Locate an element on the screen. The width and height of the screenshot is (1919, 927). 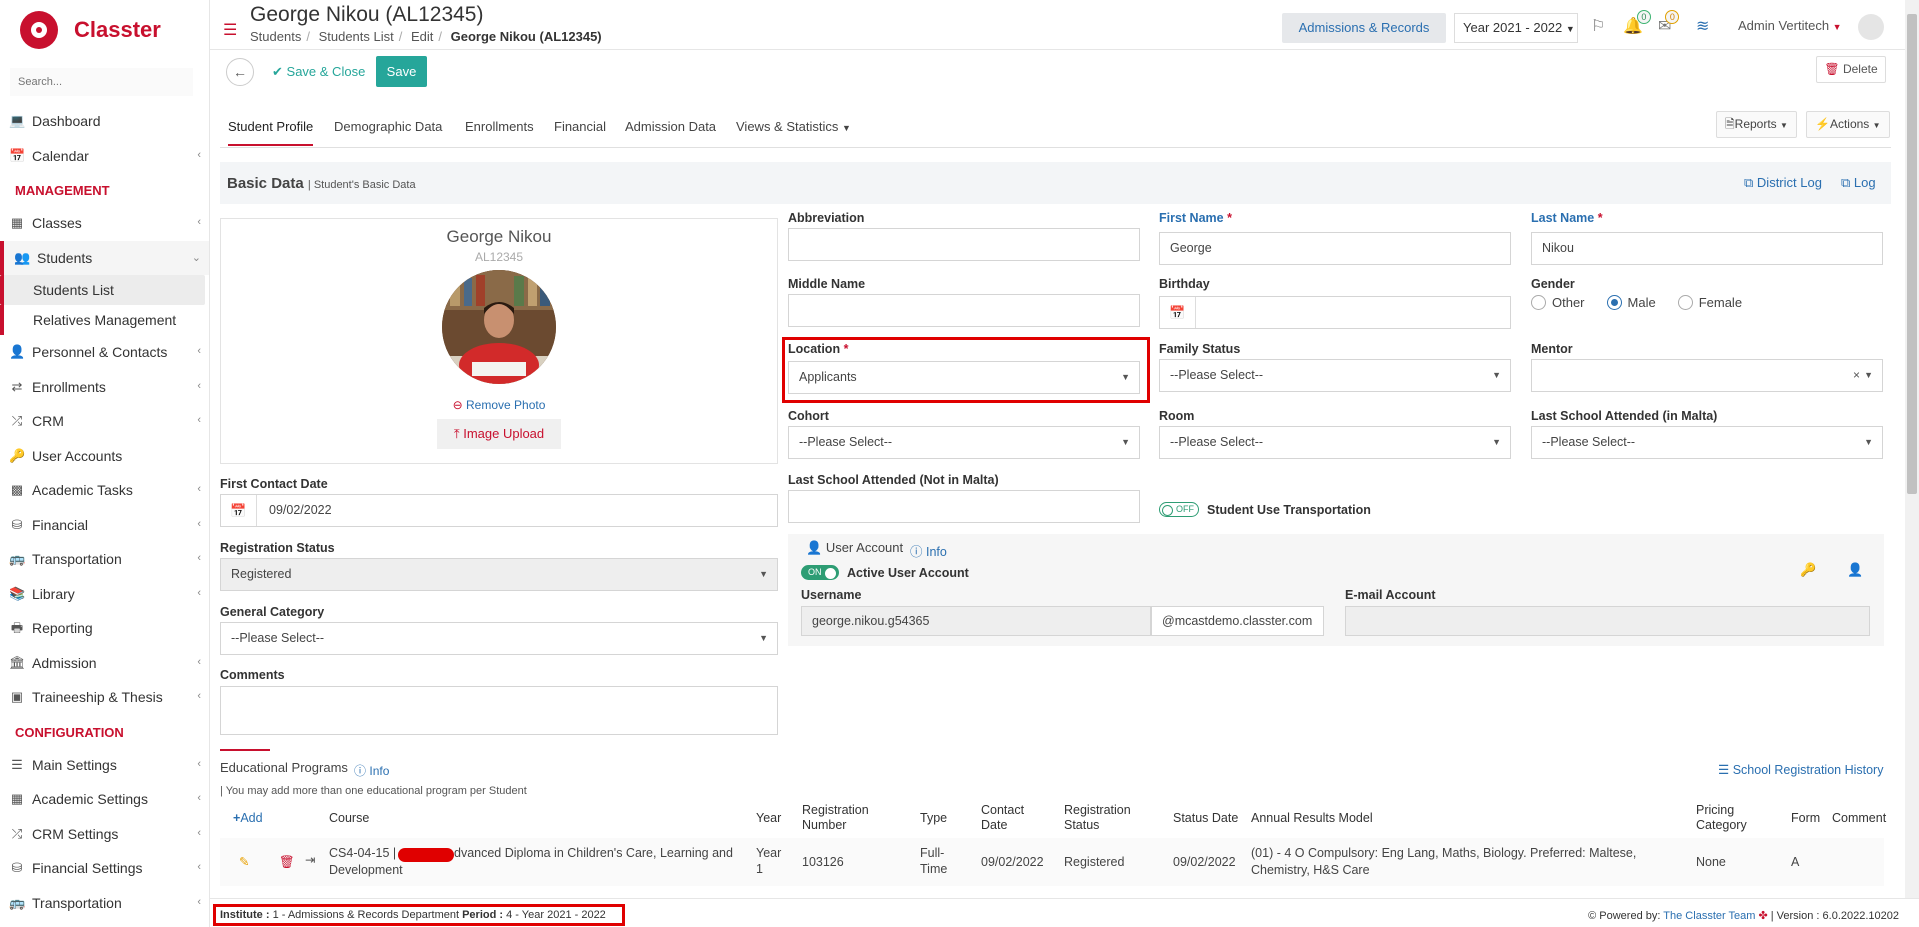
trash-icon: 🗑 is located at coordinates (287, 862).